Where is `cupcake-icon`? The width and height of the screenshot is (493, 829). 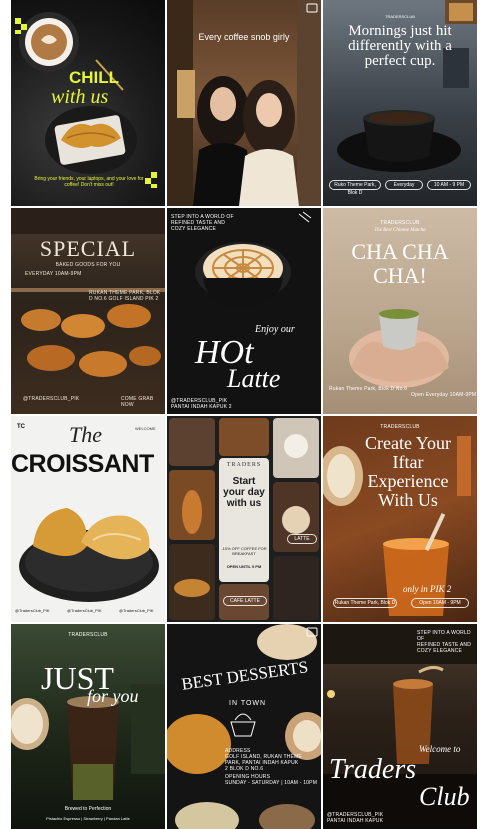
cupcake-icon is located at coordinates (243, 725).